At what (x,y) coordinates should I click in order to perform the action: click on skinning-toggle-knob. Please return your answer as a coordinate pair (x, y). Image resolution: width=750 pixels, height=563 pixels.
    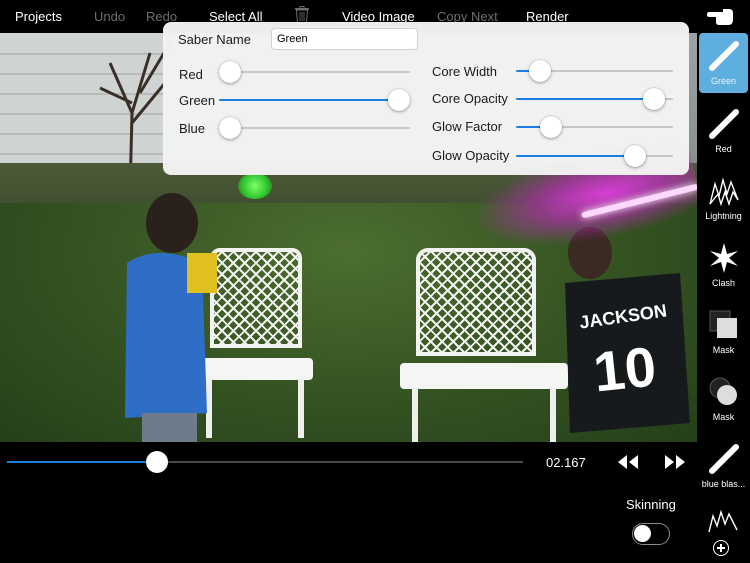
    Looking at the image, I should click on (642, 533).